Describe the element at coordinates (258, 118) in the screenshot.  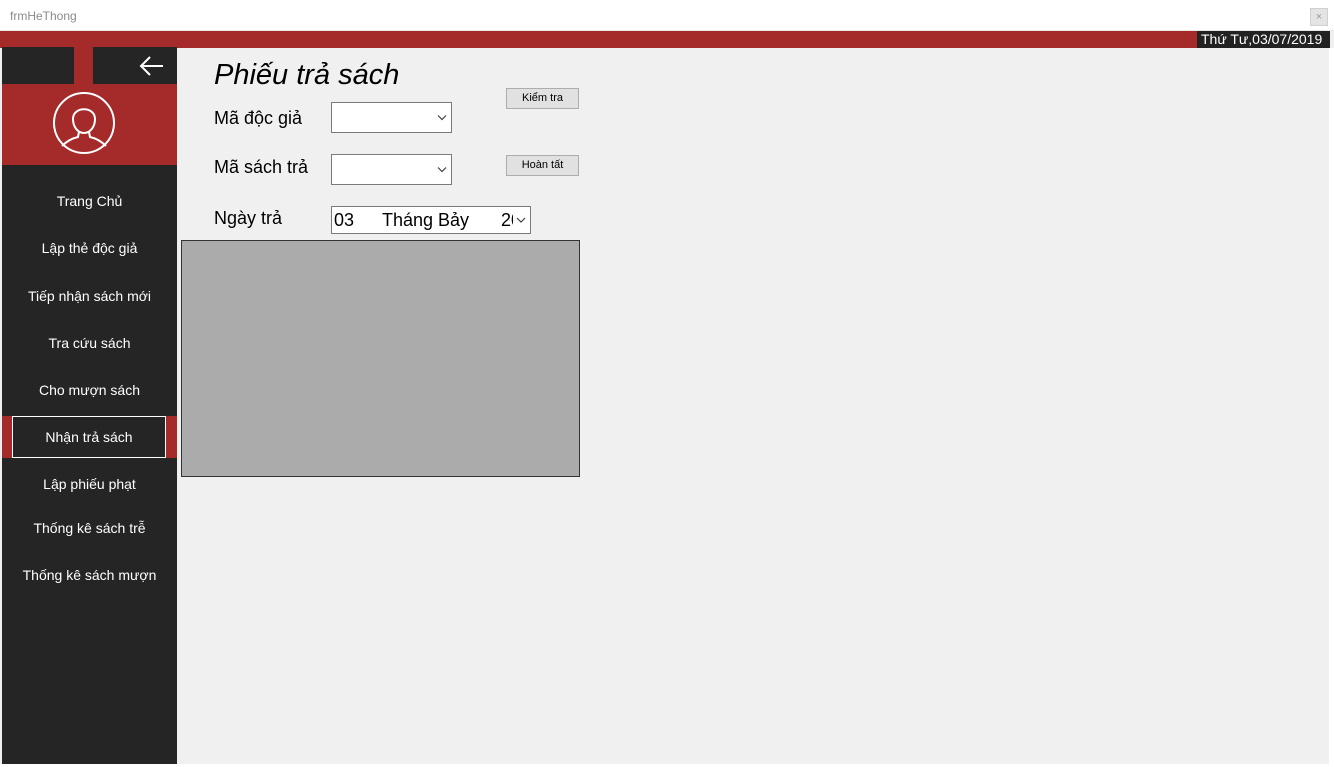
I see `reader-id-label: Mã độc giả` at that location.